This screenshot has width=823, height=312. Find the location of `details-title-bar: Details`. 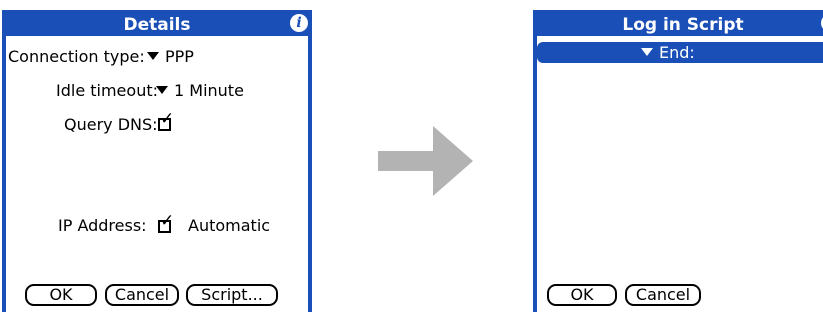

details-title-bar: Details is located at coordinates (157, 25).